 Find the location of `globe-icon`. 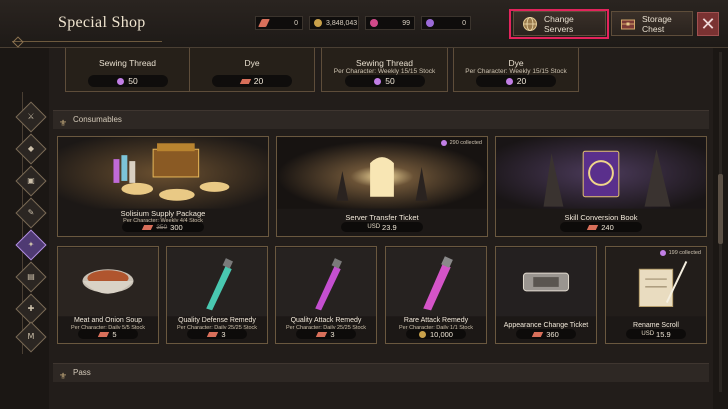

globe-icon is located at coordinates (530, 24).